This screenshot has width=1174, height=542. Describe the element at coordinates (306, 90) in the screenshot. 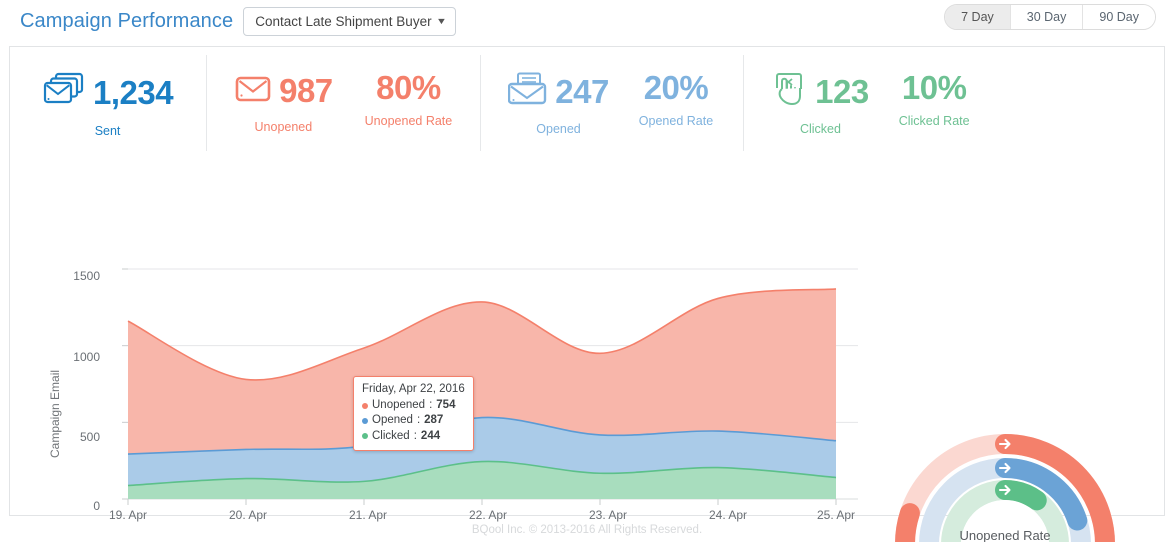

I see `kpi-unopened-value: 987` at that location.